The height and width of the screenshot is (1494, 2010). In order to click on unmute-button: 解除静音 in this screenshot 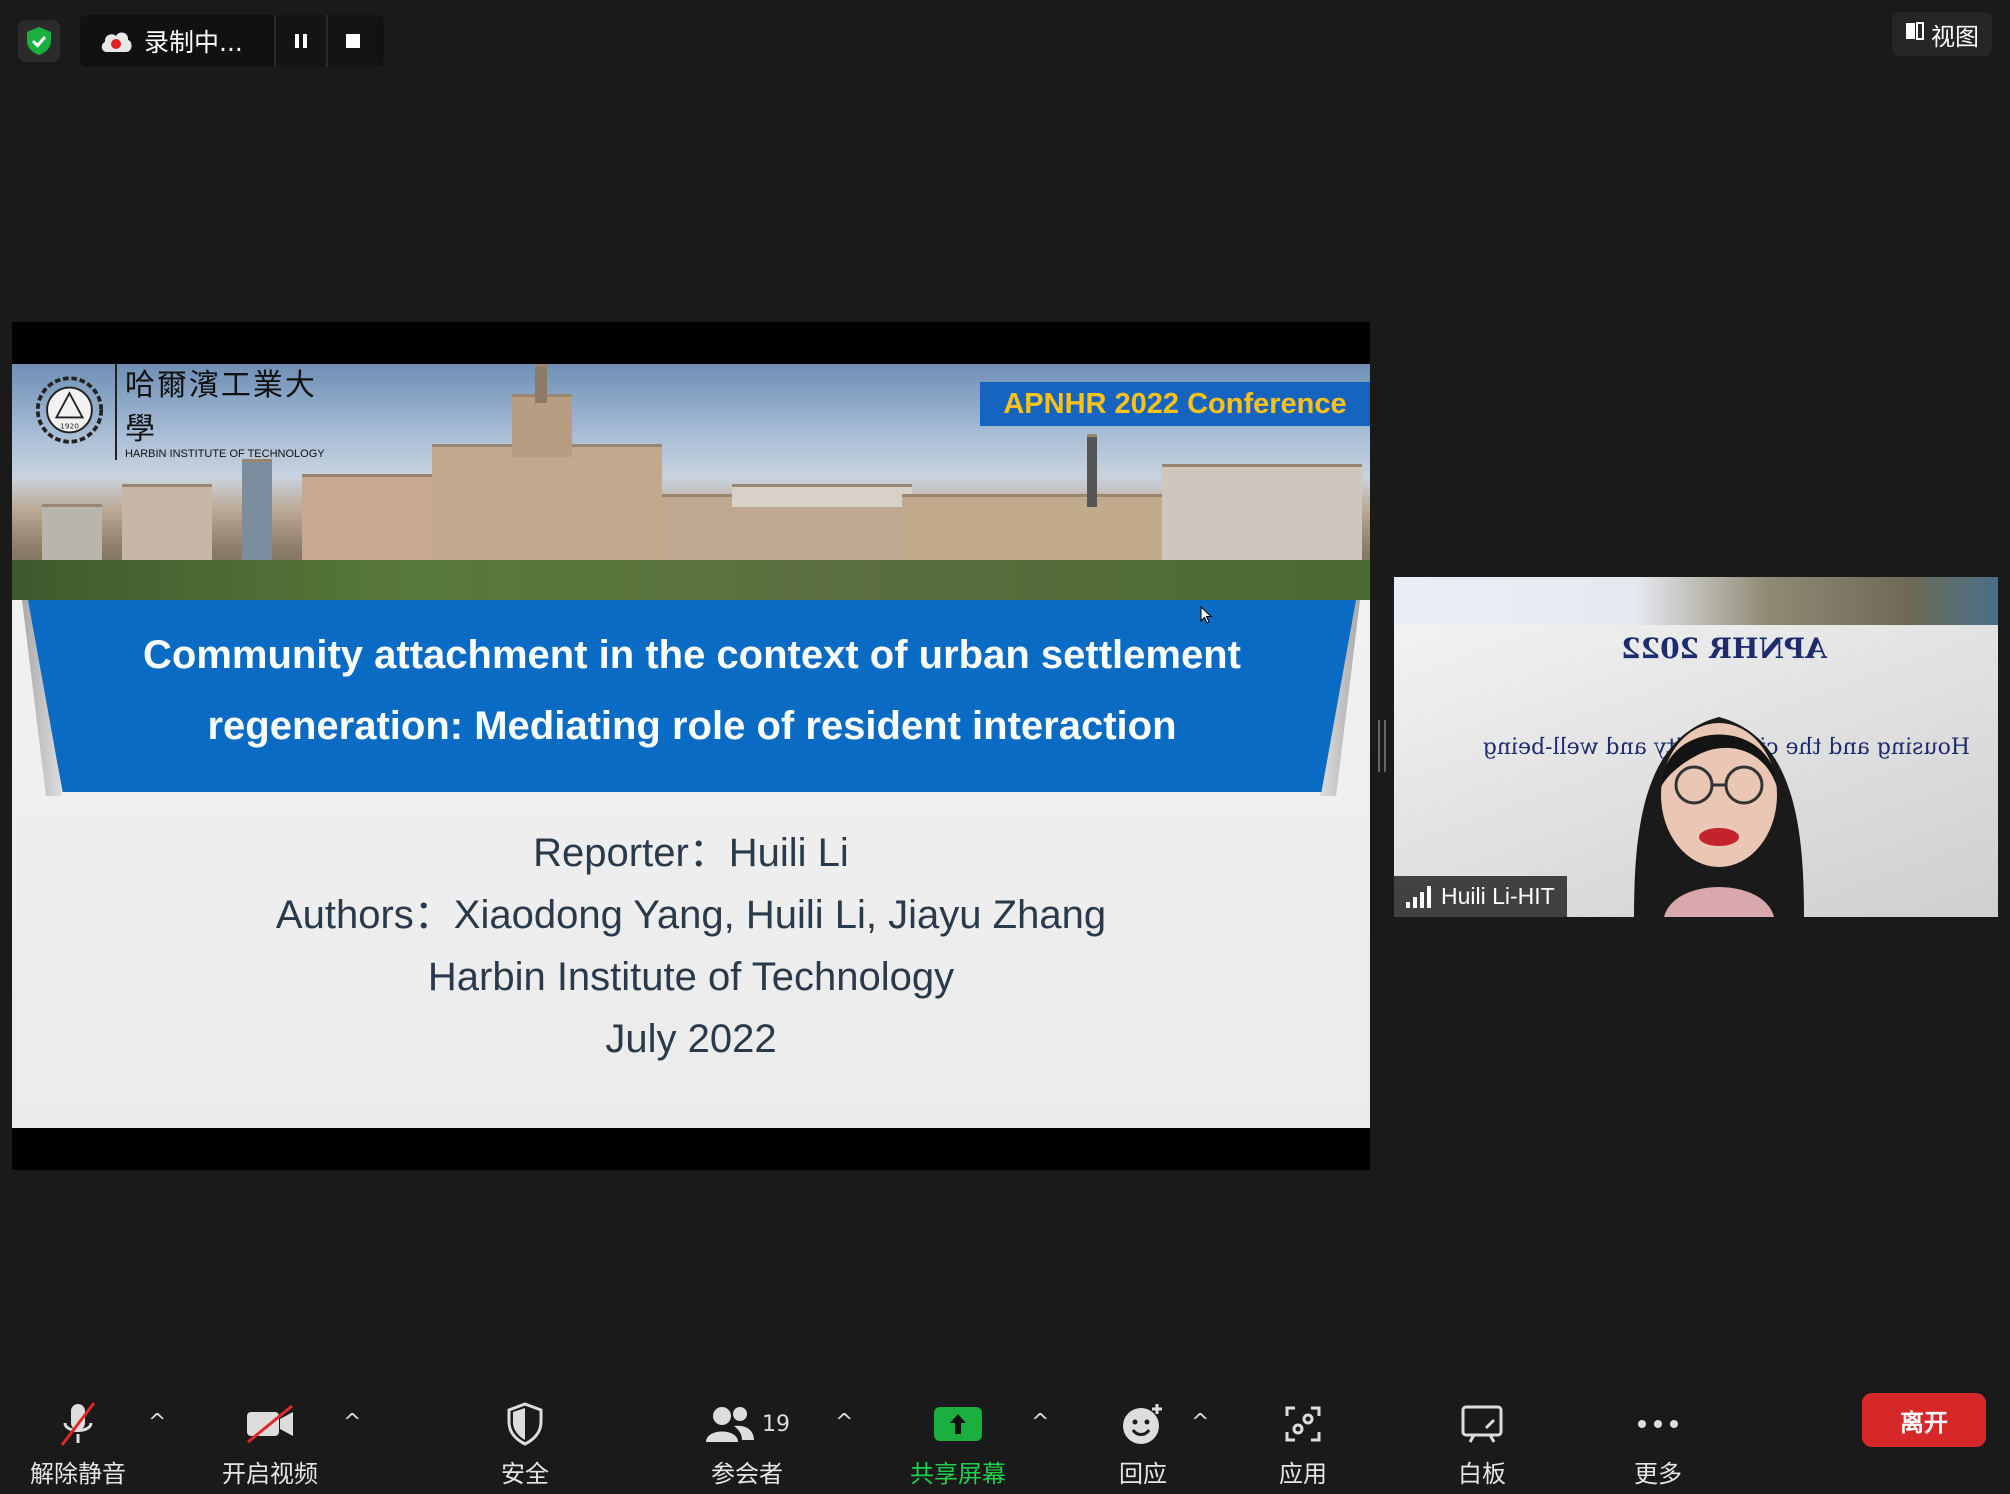, I will do `click(78, 1443)`.